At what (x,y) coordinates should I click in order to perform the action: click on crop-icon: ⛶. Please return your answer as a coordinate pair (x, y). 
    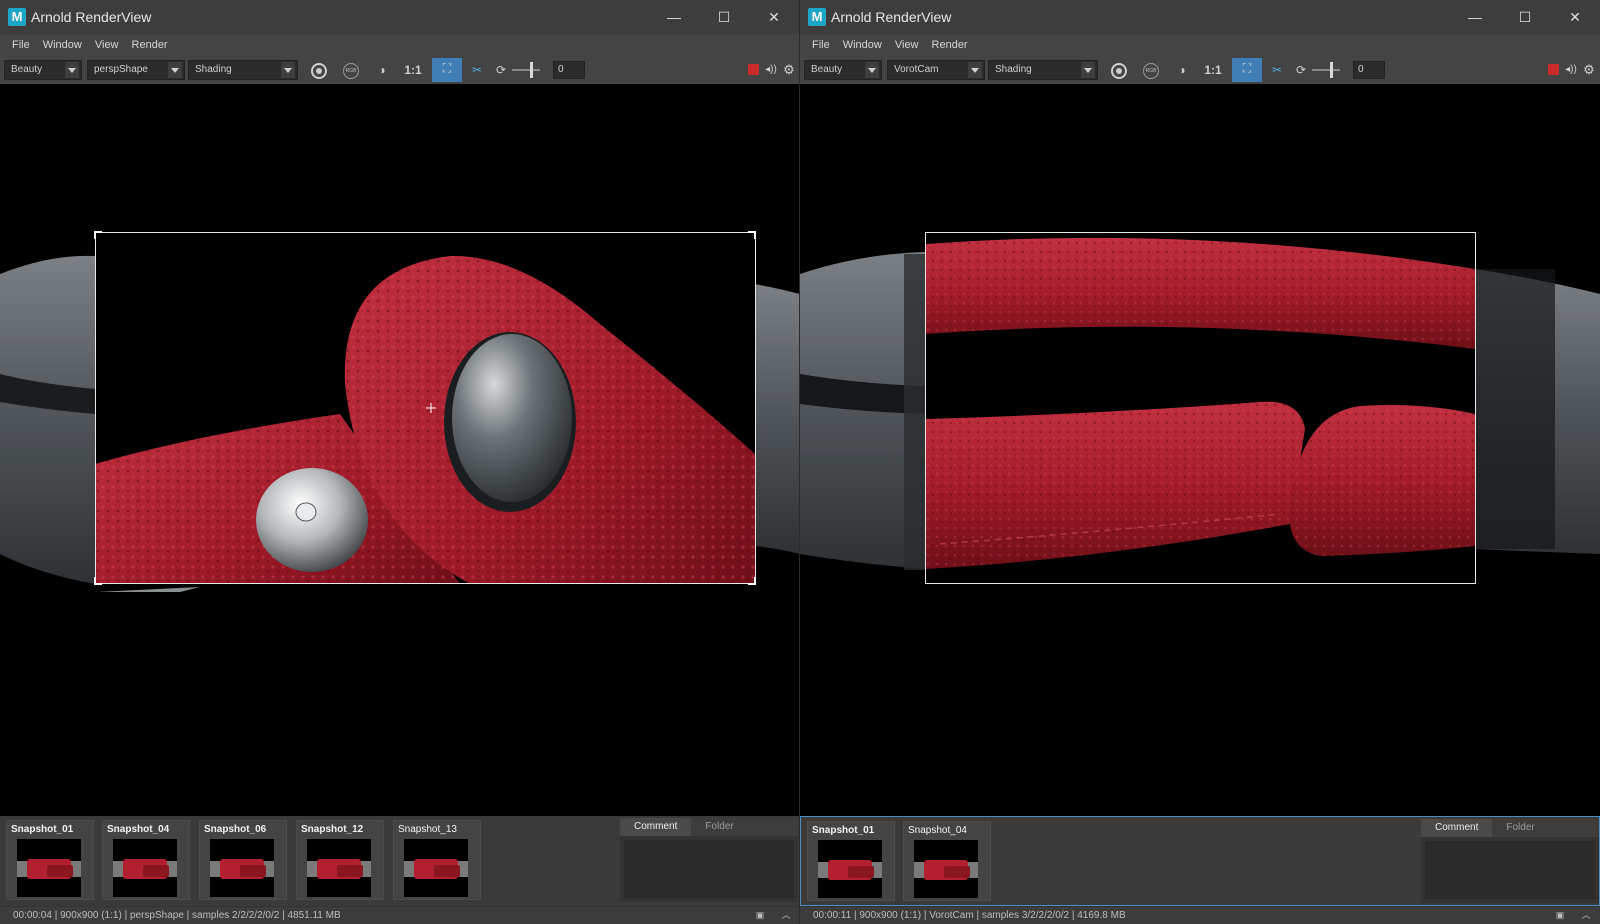
    Looking at the image, I should click on (1247, 68).